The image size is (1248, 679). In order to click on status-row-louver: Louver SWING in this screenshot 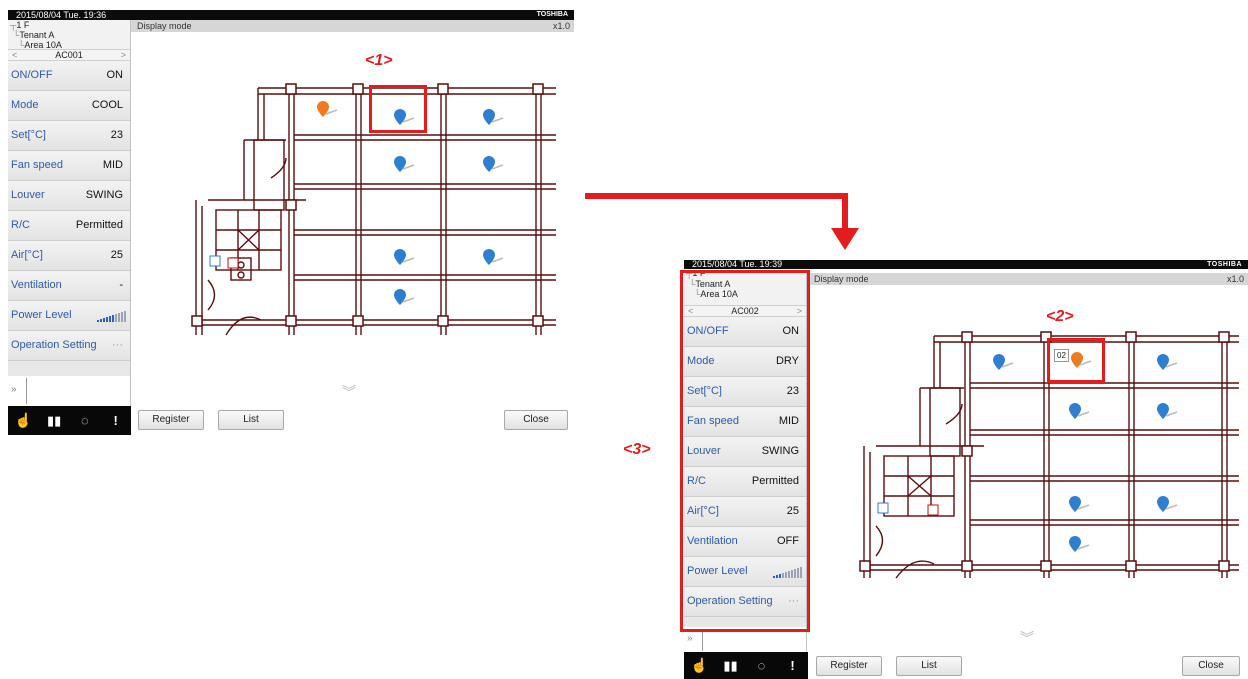, I will do `click(69, 196)`.